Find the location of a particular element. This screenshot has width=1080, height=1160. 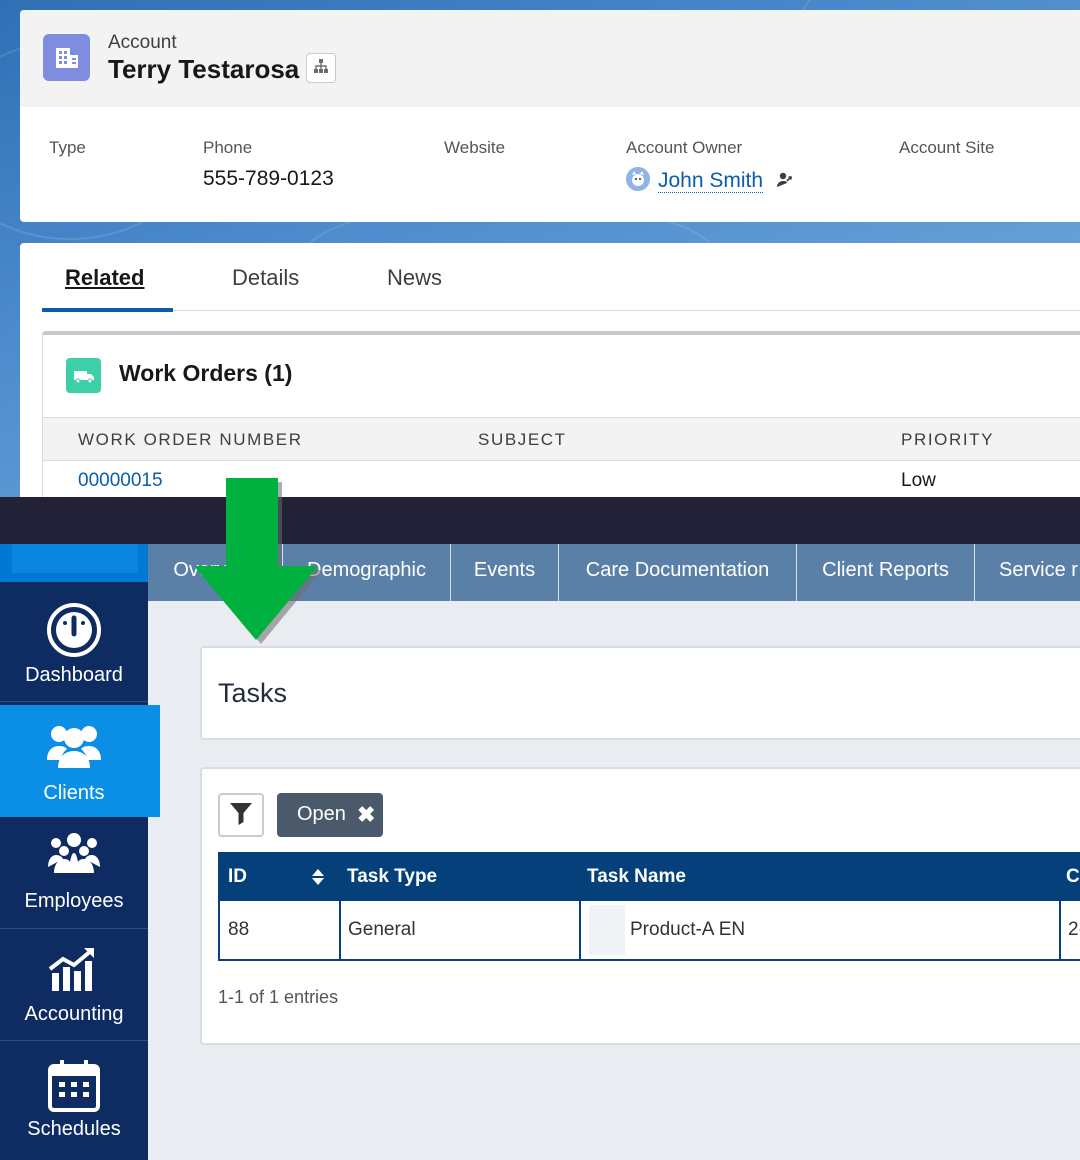

table-row: 88 General Product-A EN 2( is located at coordinates (649, 931).